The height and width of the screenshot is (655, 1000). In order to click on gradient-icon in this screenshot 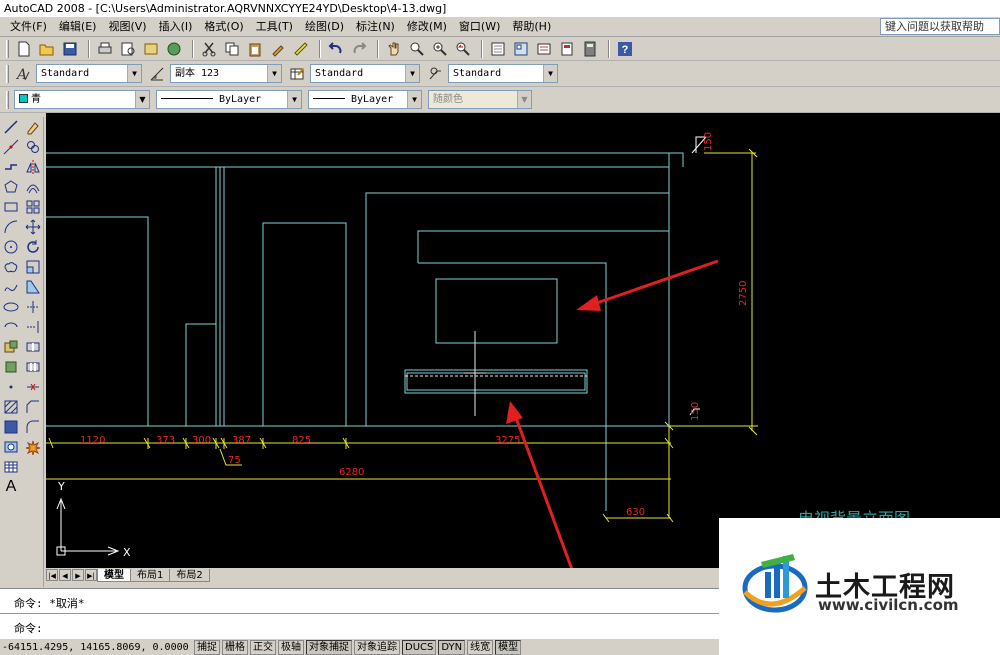, I will do `click(11, 427)`.